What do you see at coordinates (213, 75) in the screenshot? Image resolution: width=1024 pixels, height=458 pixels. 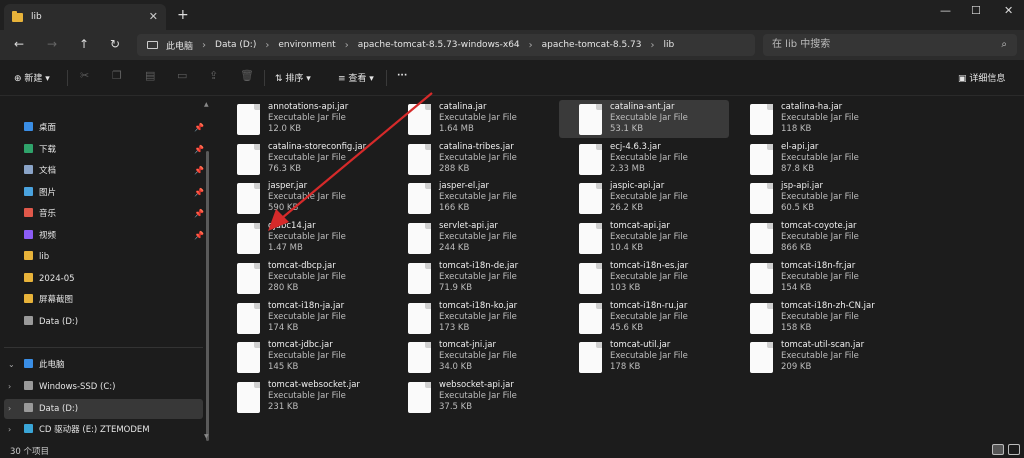 I see `share-icon: ⇪` at bounding box center [213, 75].